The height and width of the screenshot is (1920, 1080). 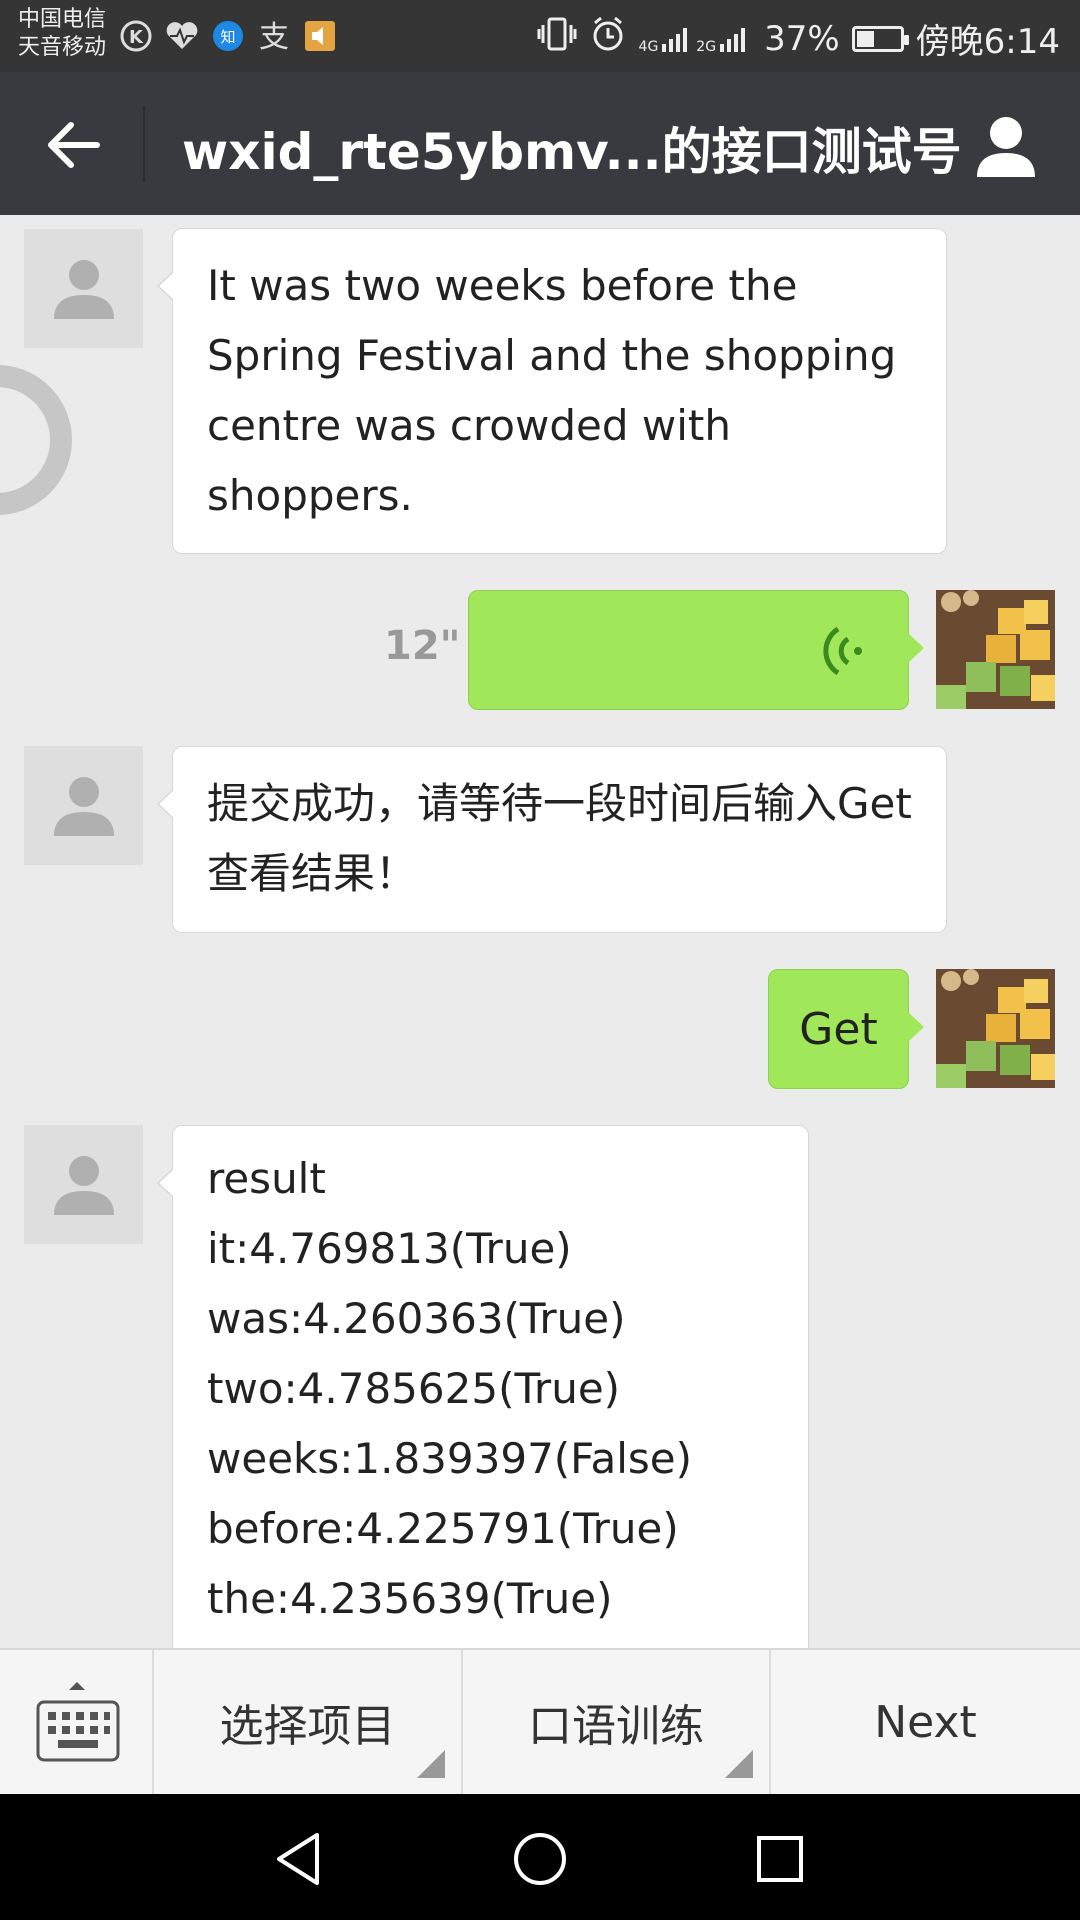 I want to click on carrier-line-1: 中国电信, so click(x=62, y=19).